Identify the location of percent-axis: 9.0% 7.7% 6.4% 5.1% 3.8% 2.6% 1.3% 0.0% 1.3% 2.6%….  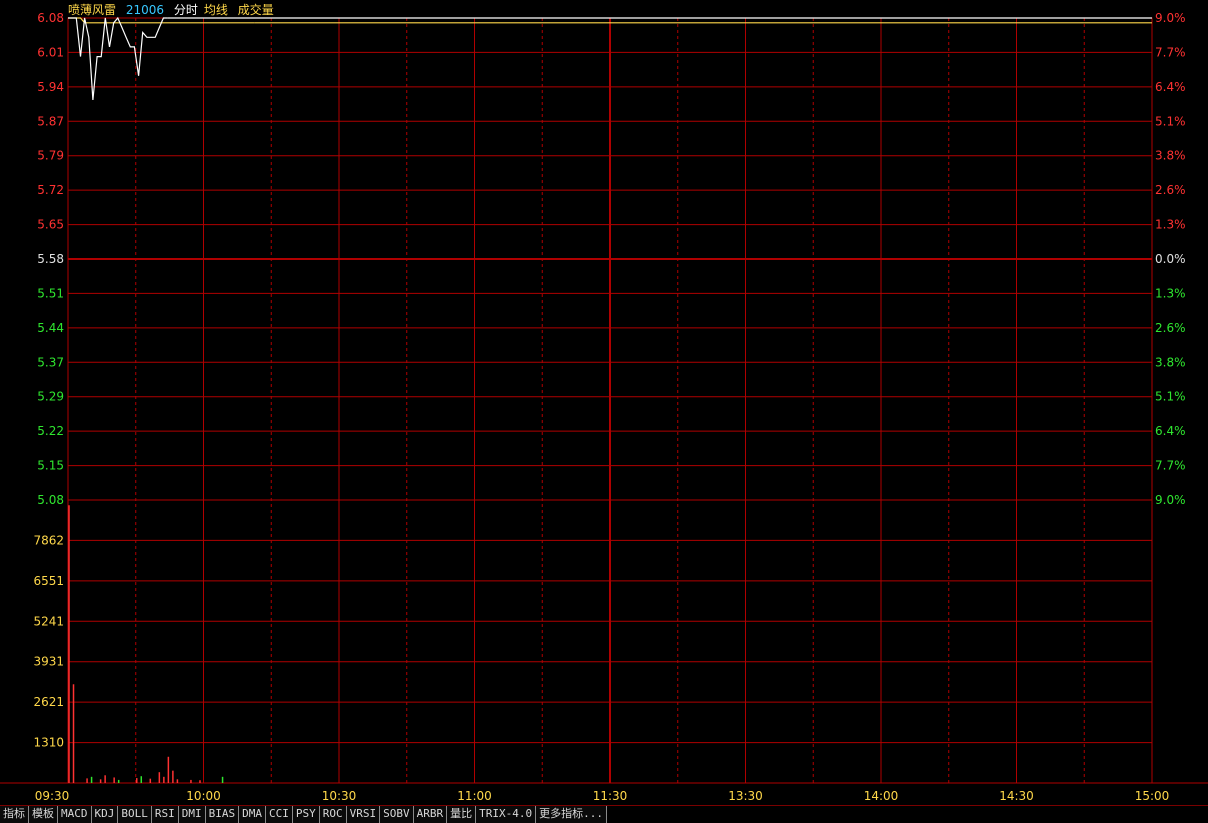
(1170, 259).